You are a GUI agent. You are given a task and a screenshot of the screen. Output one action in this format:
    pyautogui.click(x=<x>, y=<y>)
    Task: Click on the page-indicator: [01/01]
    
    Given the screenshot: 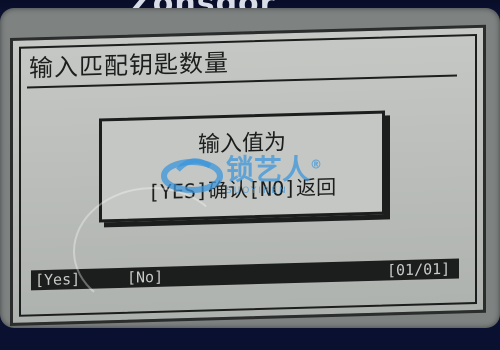 What is the action you would take?
    pyautogui.click(x=419, y=269)
    